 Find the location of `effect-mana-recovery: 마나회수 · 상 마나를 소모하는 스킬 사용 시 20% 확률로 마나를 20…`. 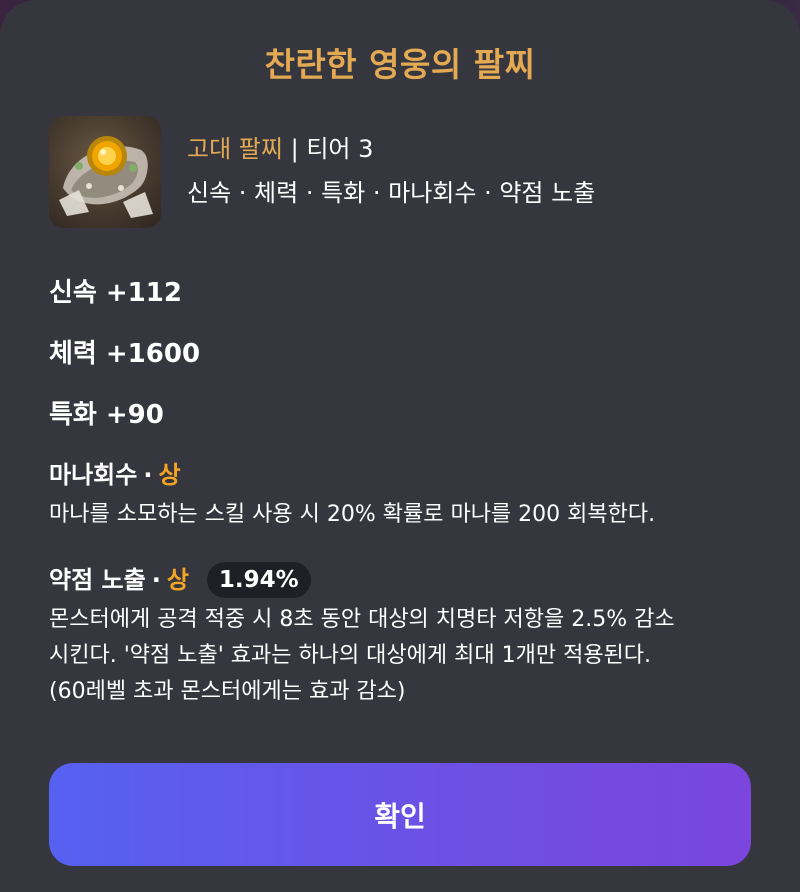

effect-mana-recovery: 마나회수 · 상 마나를 소모하는 스킬 사용 시 20% 확률로 마나를 20… is located at coordinates (404, 495).